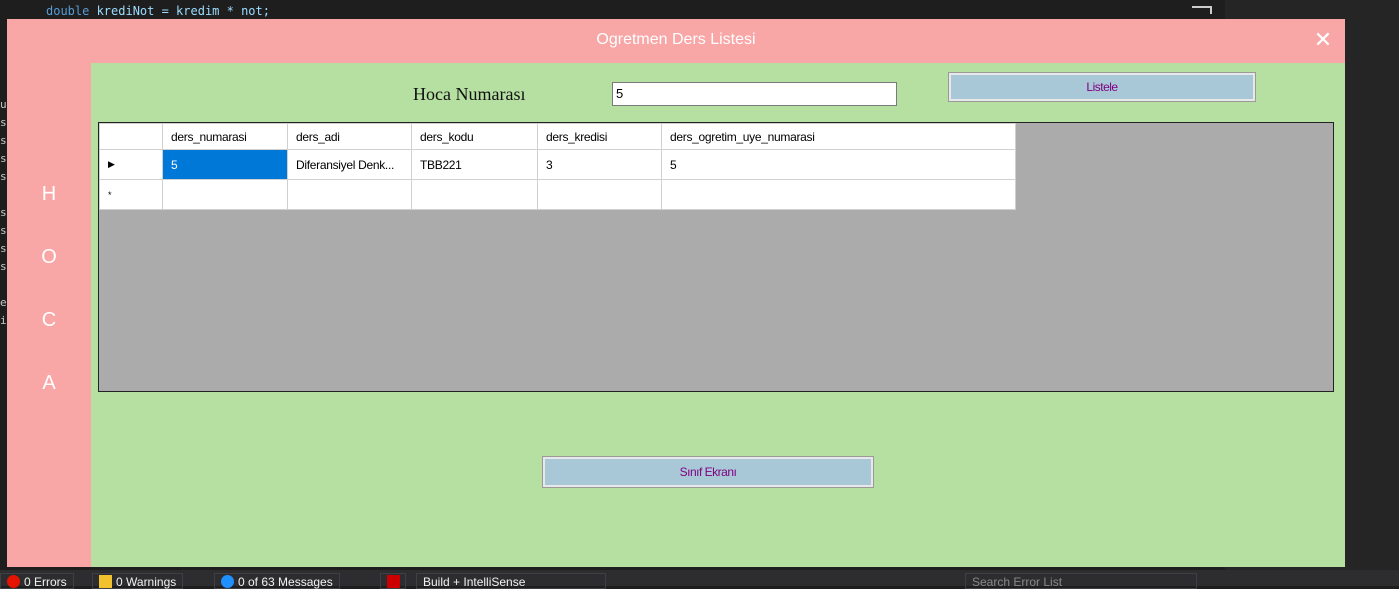 This screenshot has width=1399, height=589. I want to click on side-letter-strip: H O C A, so click(49, 315).